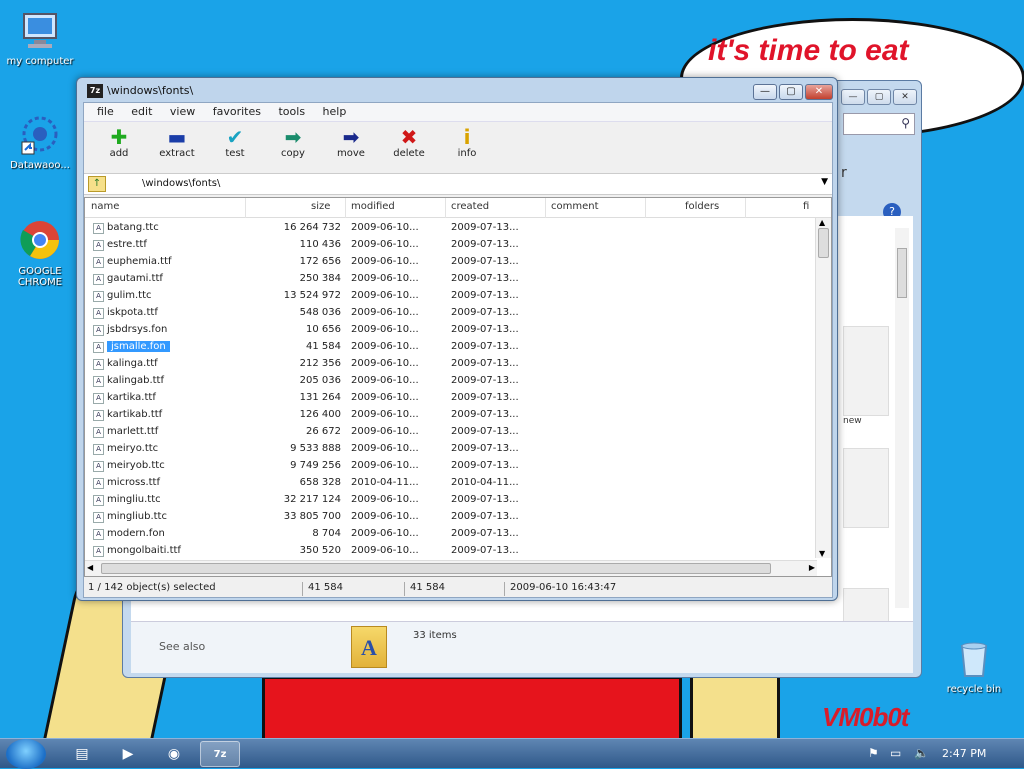  I want to click on test-button: ✔ test, so click(235, 140).